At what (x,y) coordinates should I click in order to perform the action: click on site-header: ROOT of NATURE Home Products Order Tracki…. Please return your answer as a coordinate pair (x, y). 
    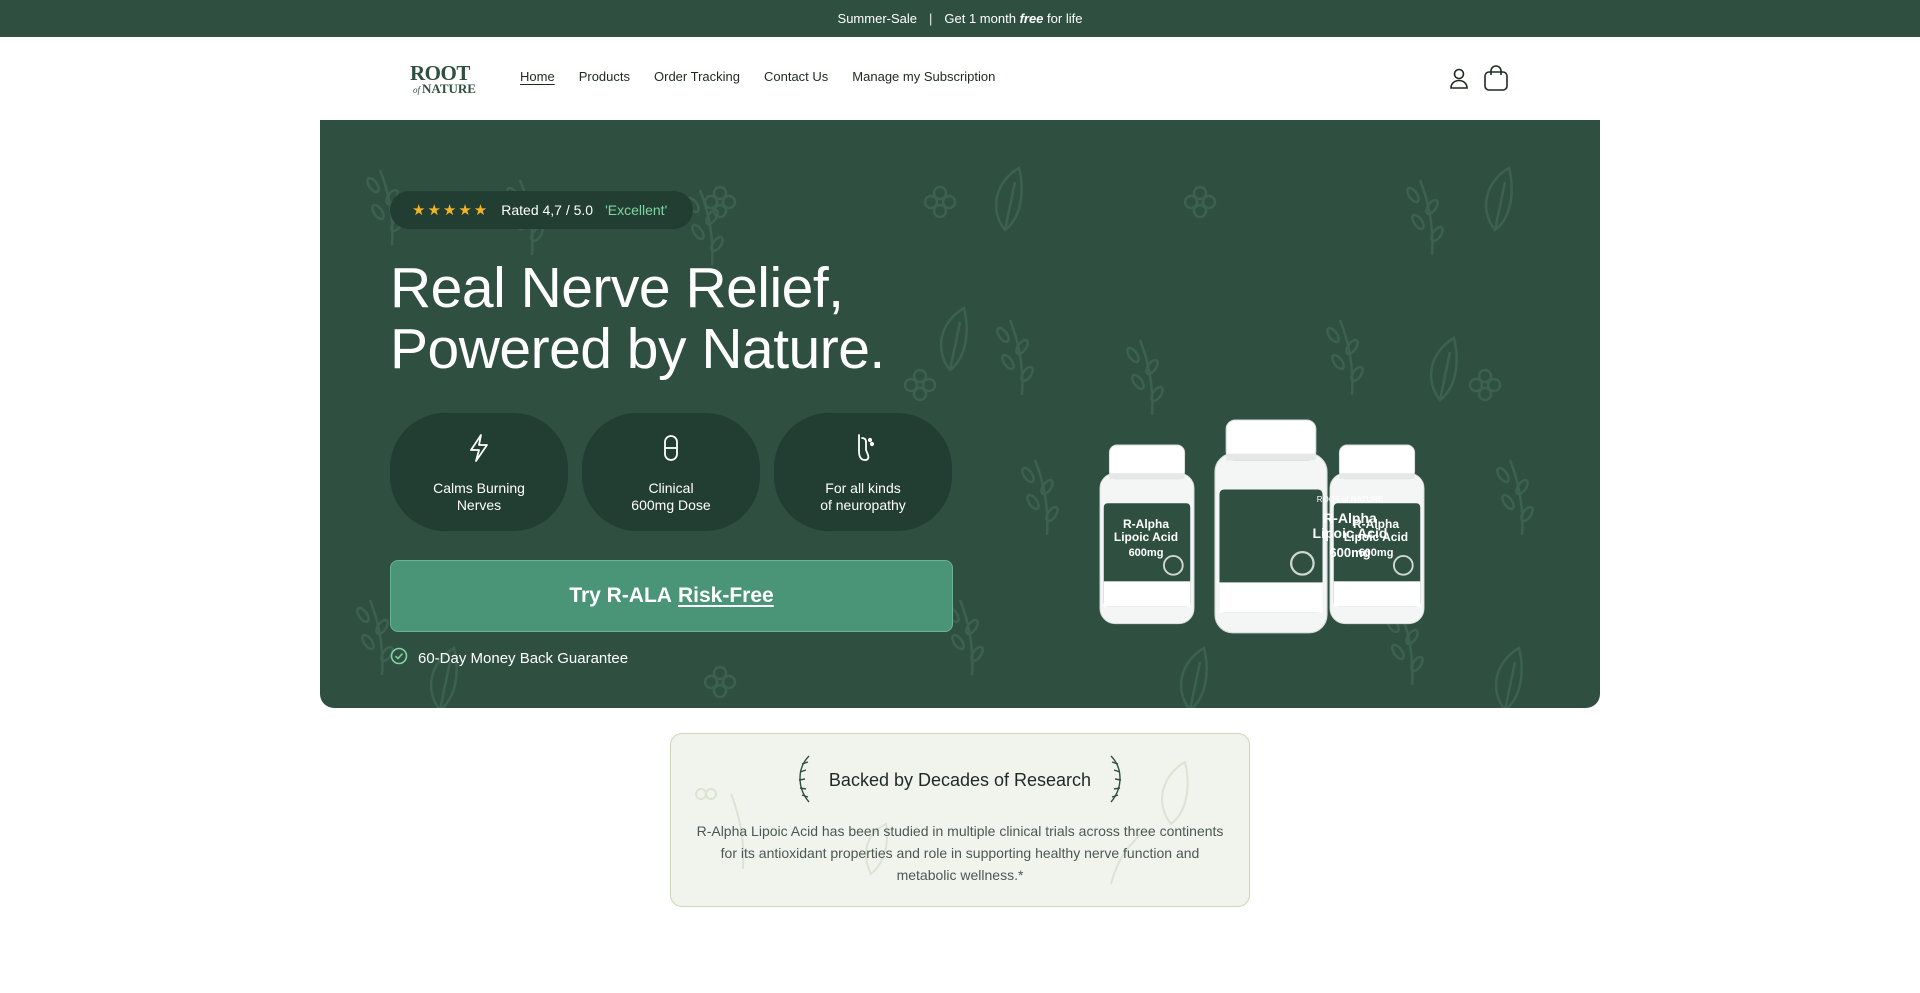
    Looking at the image, I should click on (960, 78).